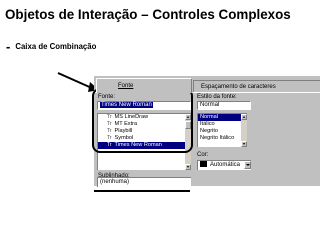 Image resolution: width=320 pixels, height=240 pixels. Describe the element at coordinates (217, 97) in the screenshot. I see `font-style-label: Estilo da fonte:` at that location.